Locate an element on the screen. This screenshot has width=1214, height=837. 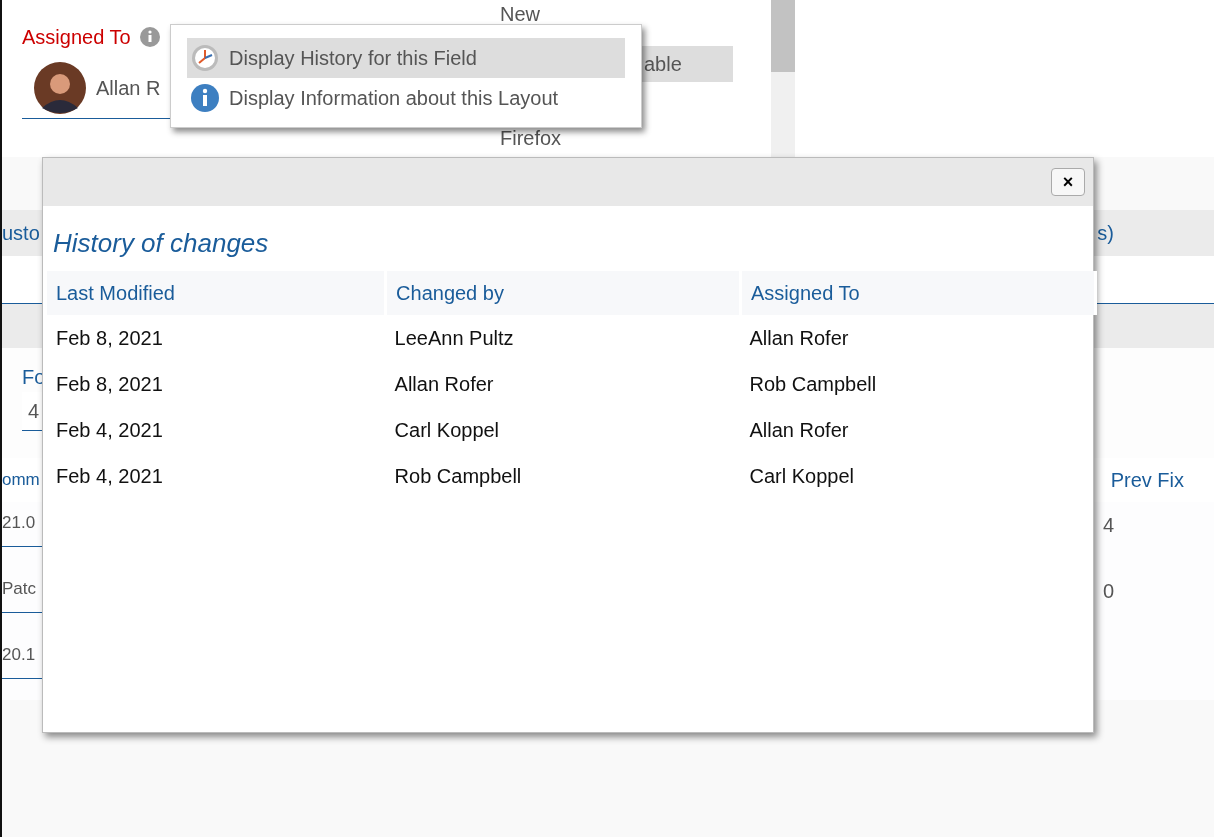
header-text: usto is located at coordinates (21, 233).